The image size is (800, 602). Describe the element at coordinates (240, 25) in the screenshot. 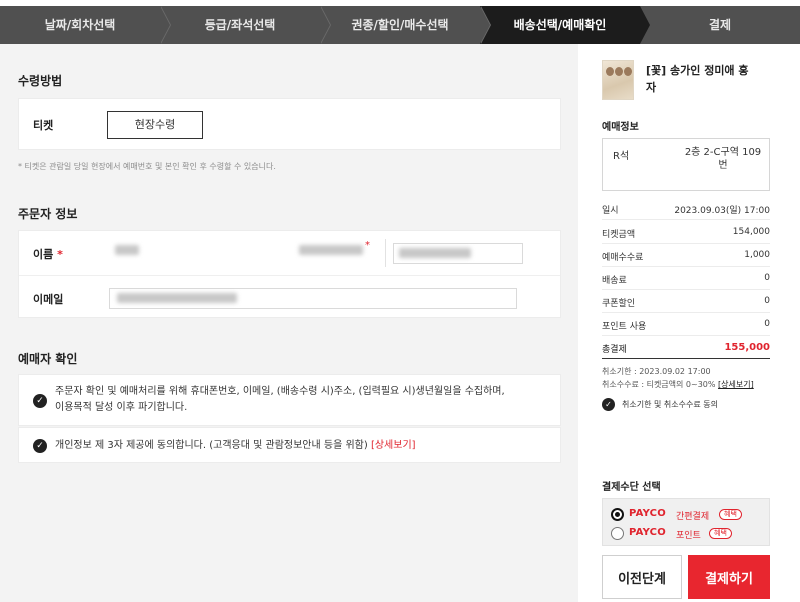

I see `step-label: 등급/좌석선택` at that location.